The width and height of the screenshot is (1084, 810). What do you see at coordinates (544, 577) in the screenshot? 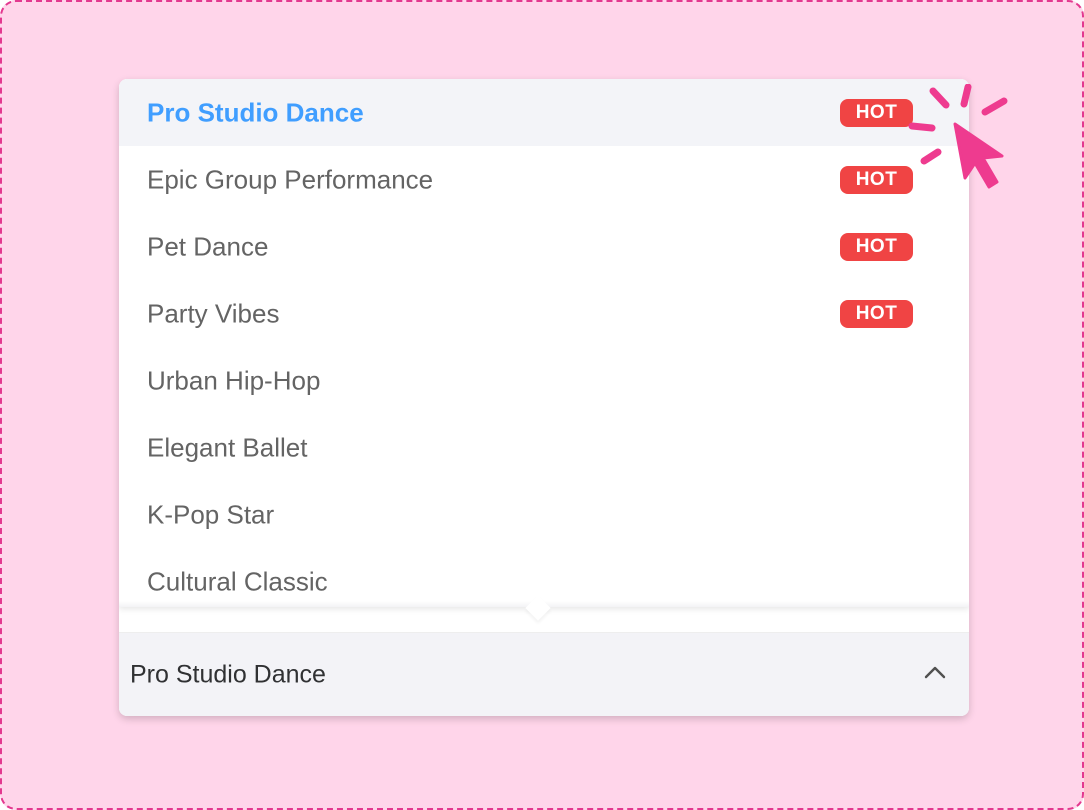
I see `dropdown-item-cultural-classic: Cultural Classic` at bounding box center [544, 577].